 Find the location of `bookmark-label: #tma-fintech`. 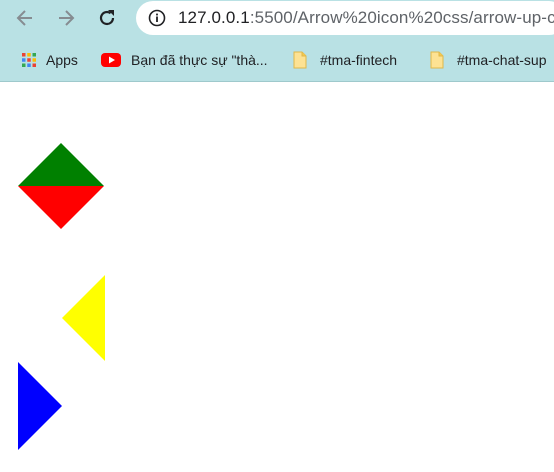

bookmark-label: #tma-fintech is located at coordinates (359, 60).